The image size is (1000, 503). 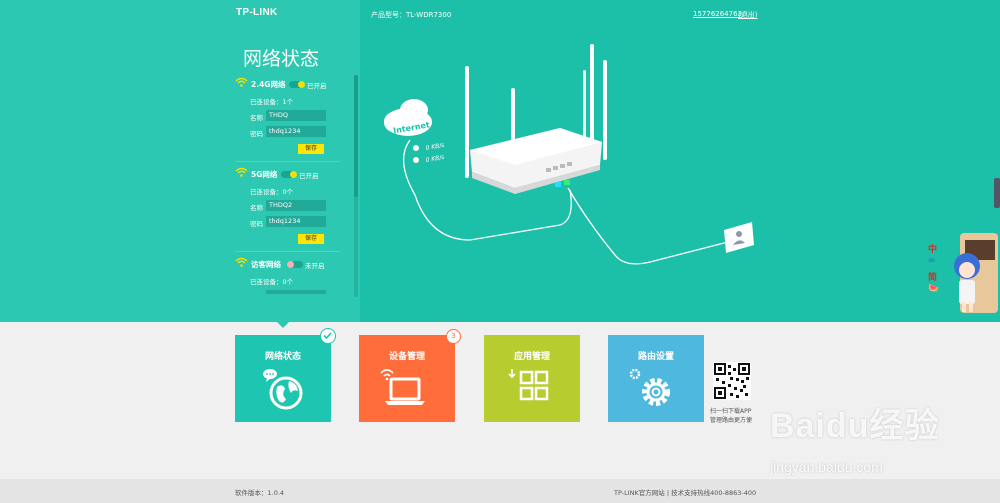 What do you see at coordinates (932, 261) in the screenshot?
I see `widget-link-icon: ∞` at bounding box center [932, 261].